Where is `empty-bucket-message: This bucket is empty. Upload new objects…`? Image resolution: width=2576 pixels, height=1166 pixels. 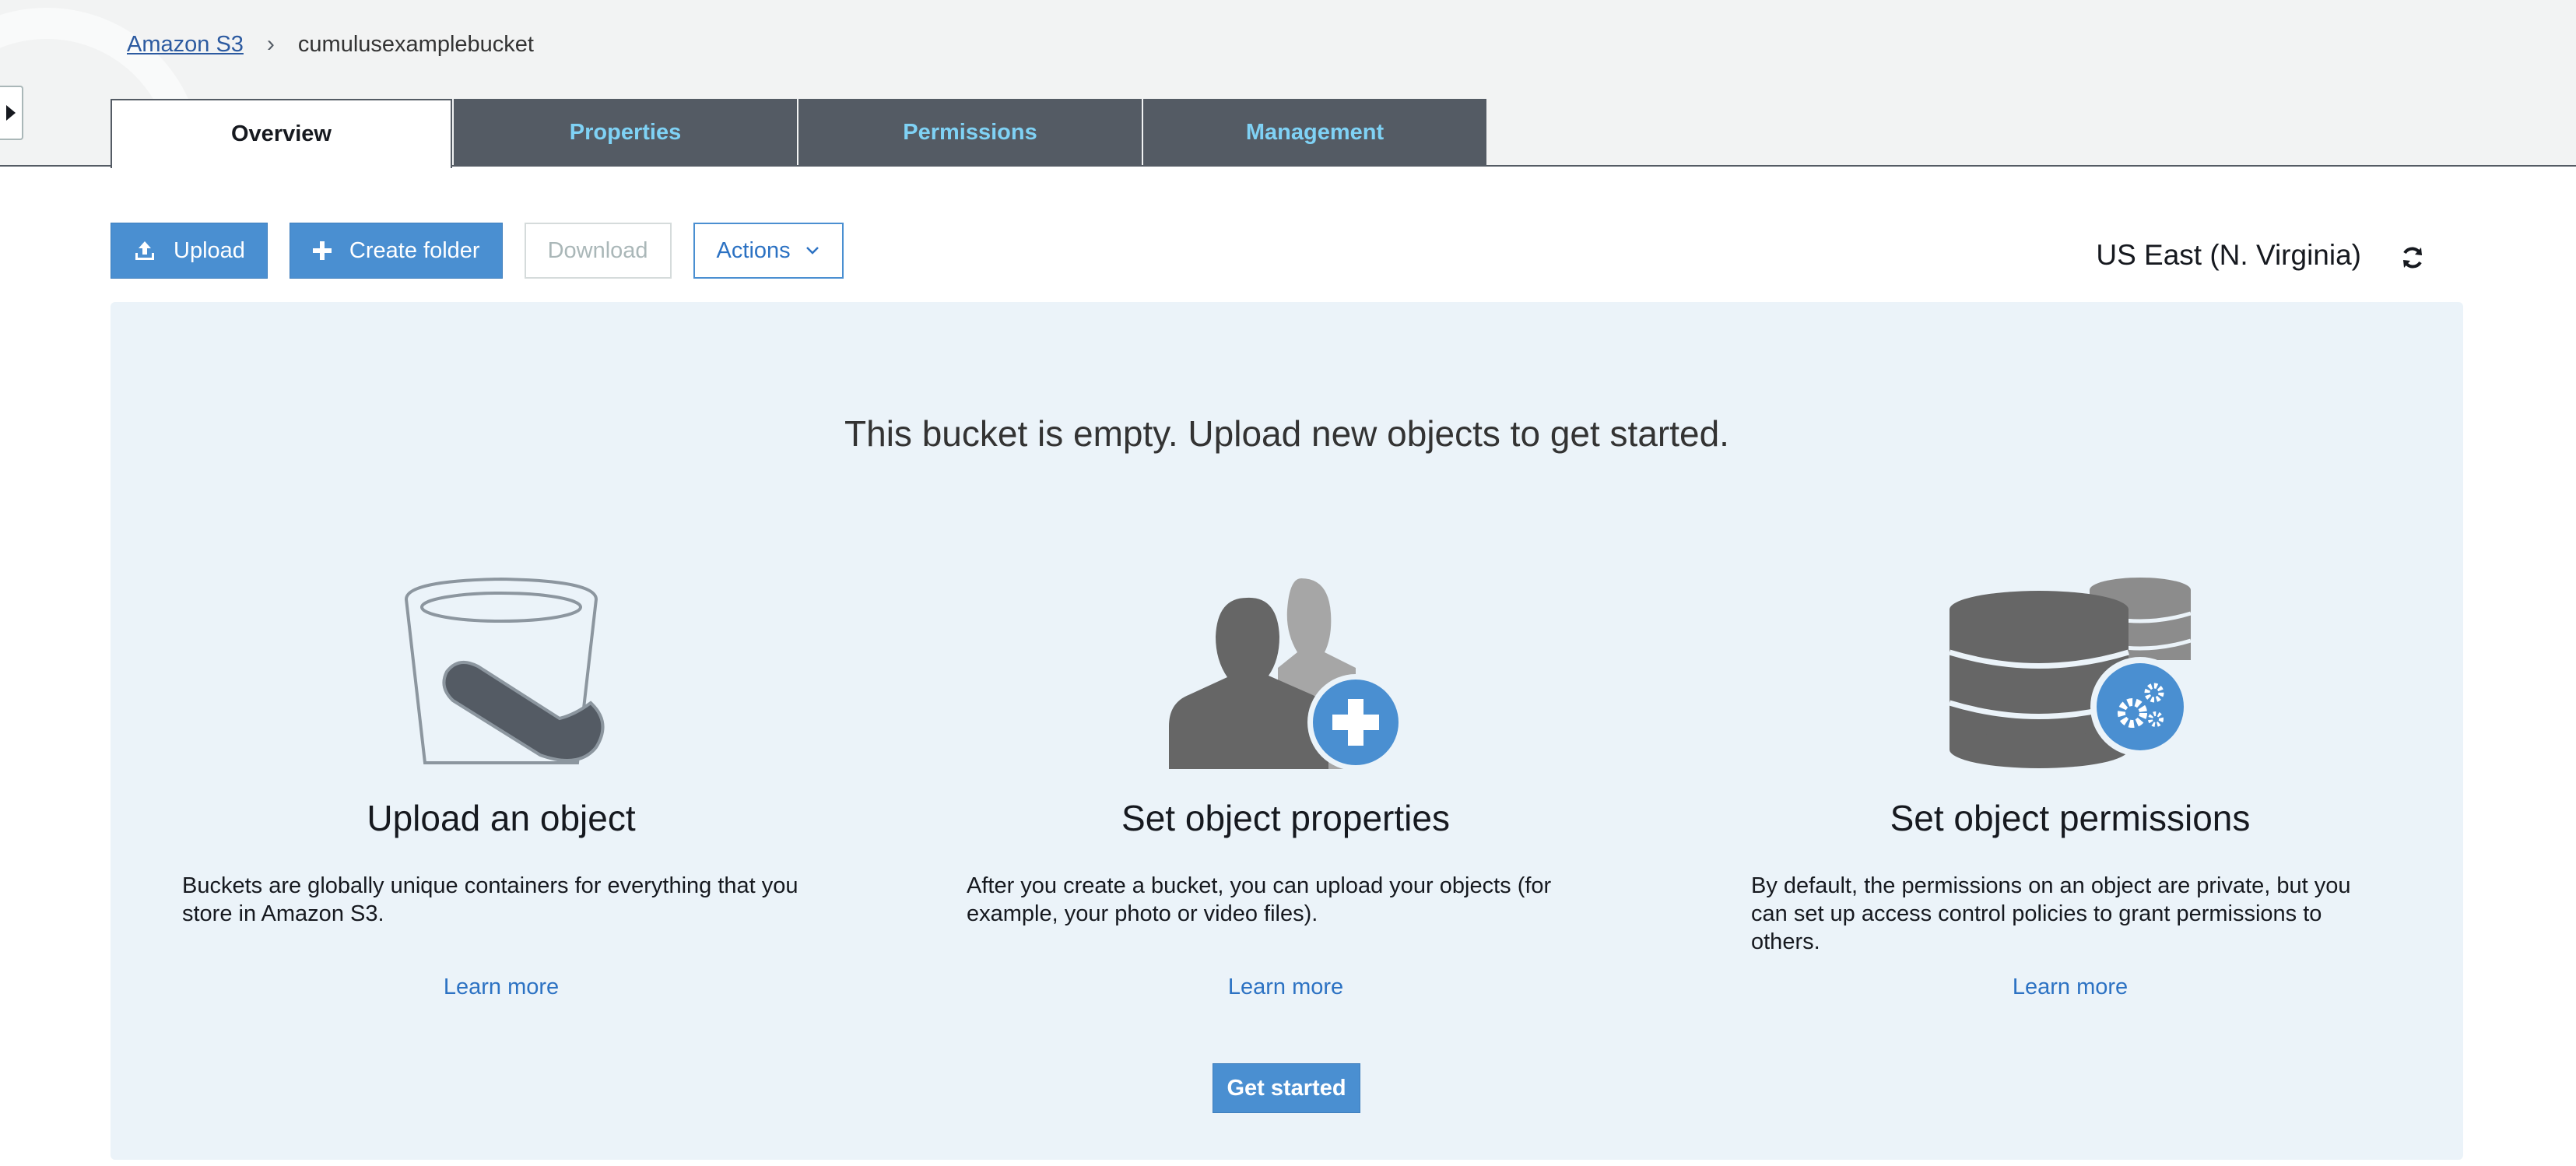
empty-bucket-message: This bucket is empty. Upload new objects… is located at coordinates (1287, 434).